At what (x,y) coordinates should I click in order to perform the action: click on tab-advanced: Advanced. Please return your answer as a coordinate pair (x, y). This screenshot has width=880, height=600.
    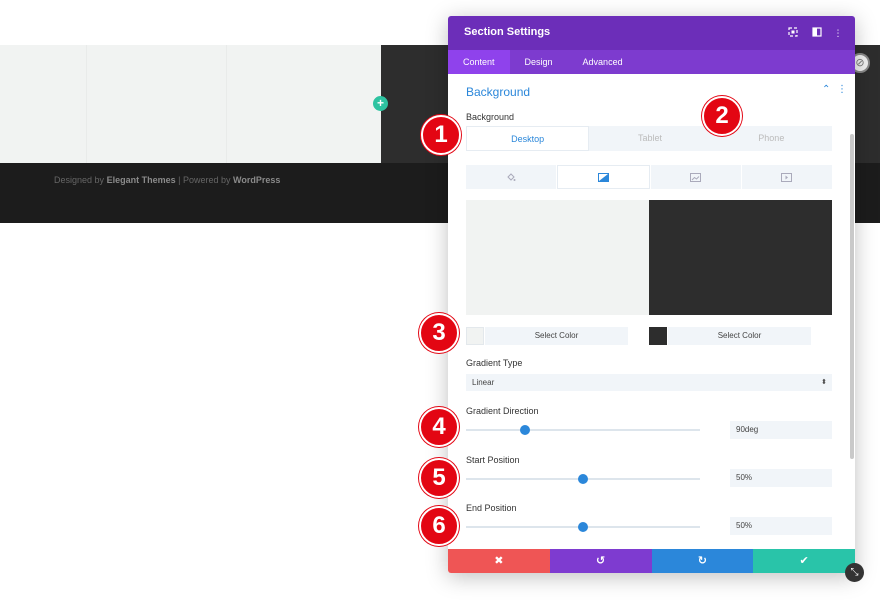
    Looking at the image, I should click on (603, 62).